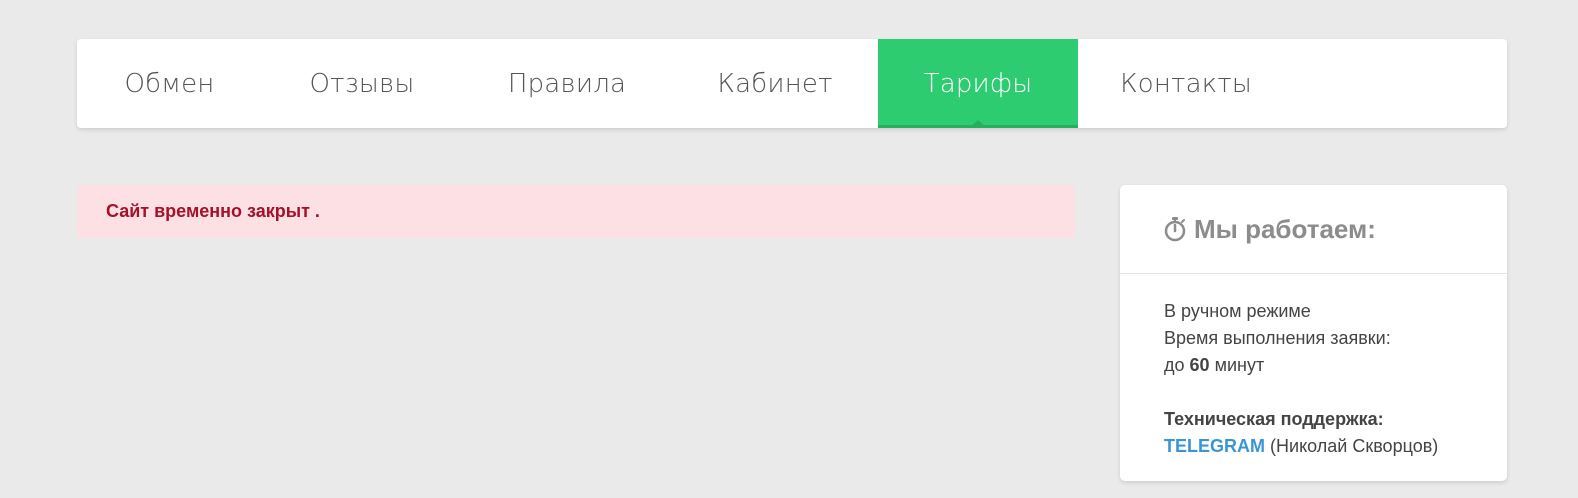 This screenshot has height=498, width=1578. Describe the element at coordinates (213, 211) in the screenshot. I see `alert-text: Сайт временно закрыт .` at that location.